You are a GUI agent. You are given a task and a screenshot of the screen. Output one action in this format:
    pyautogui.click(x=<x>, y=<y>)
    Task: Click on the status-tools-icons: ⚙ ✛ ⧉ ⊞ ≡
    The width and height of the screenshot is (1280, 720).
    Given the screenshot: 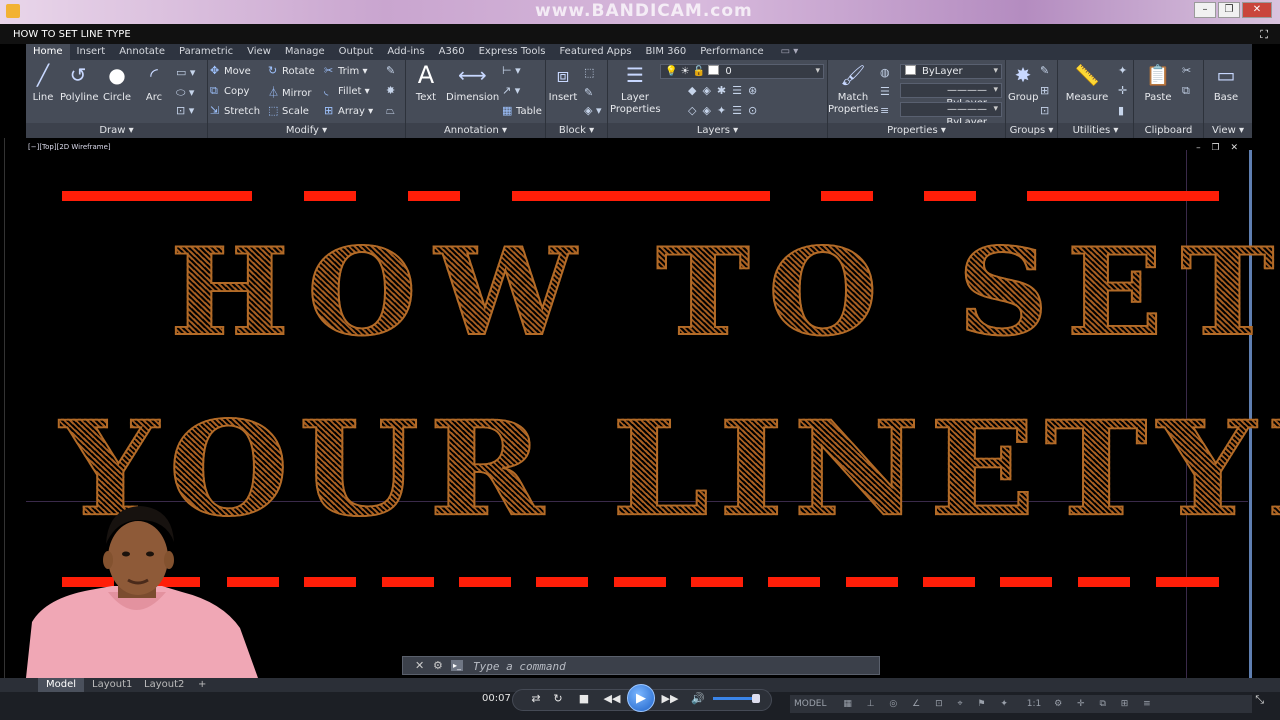 What is the action you would take?
    pyautogui.click(x=1105, y=704)
    